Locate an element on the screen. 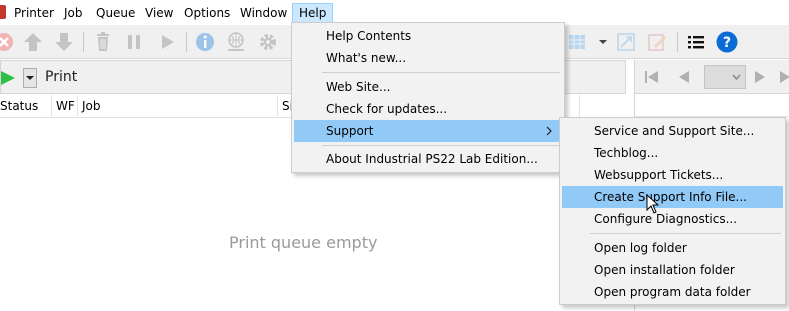  open-log-folder-item: Open log folder is located at coordinates (672, 248).